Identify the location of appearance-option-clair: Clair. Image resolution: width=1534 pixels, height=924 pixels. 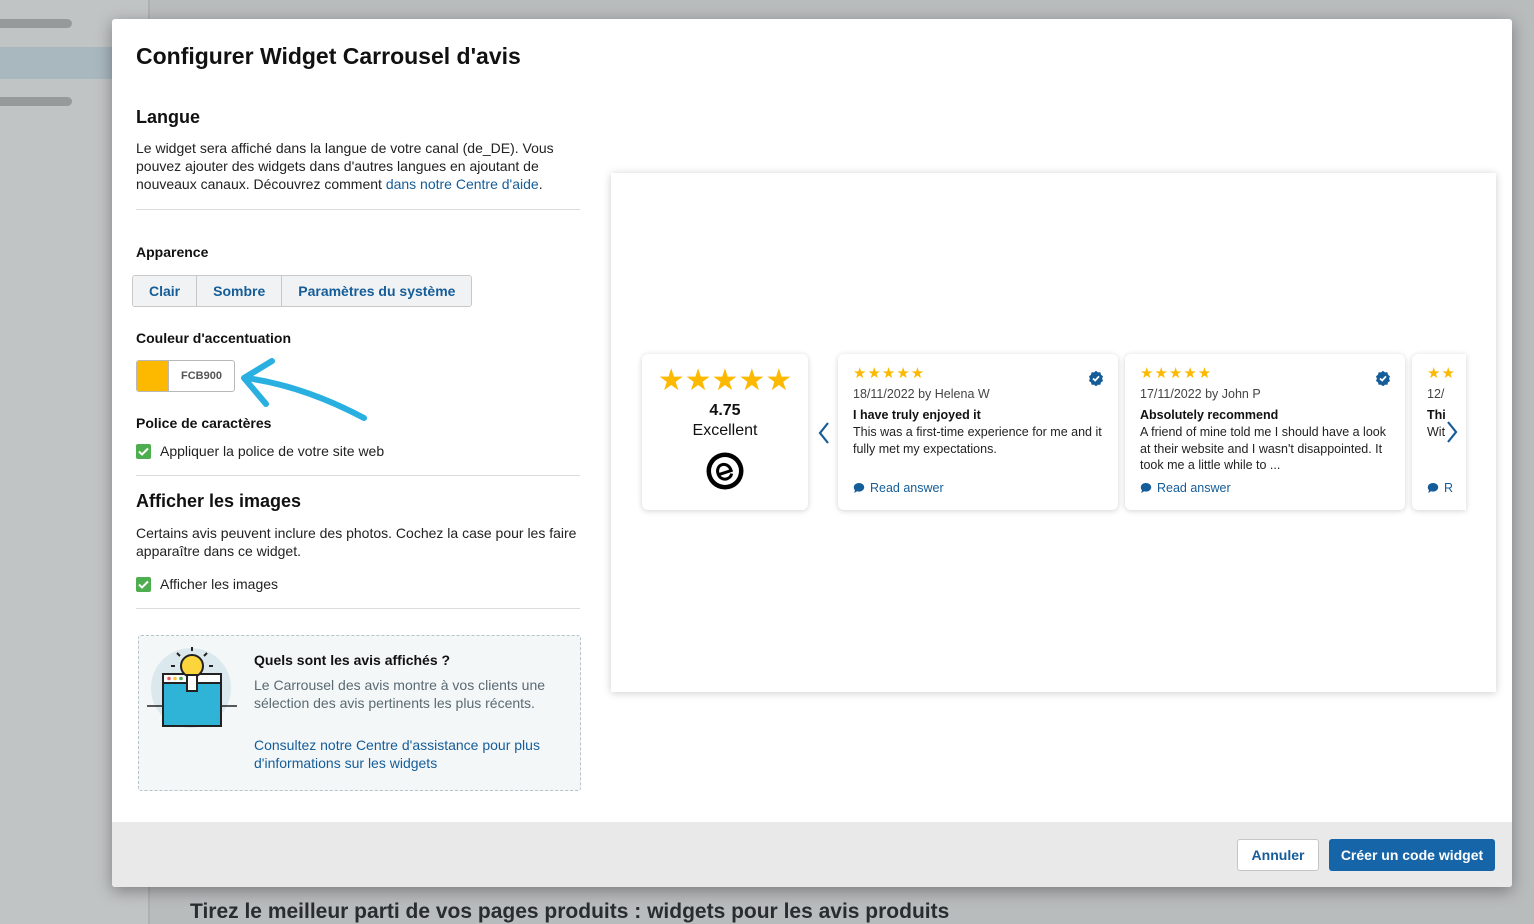
(165, 291).